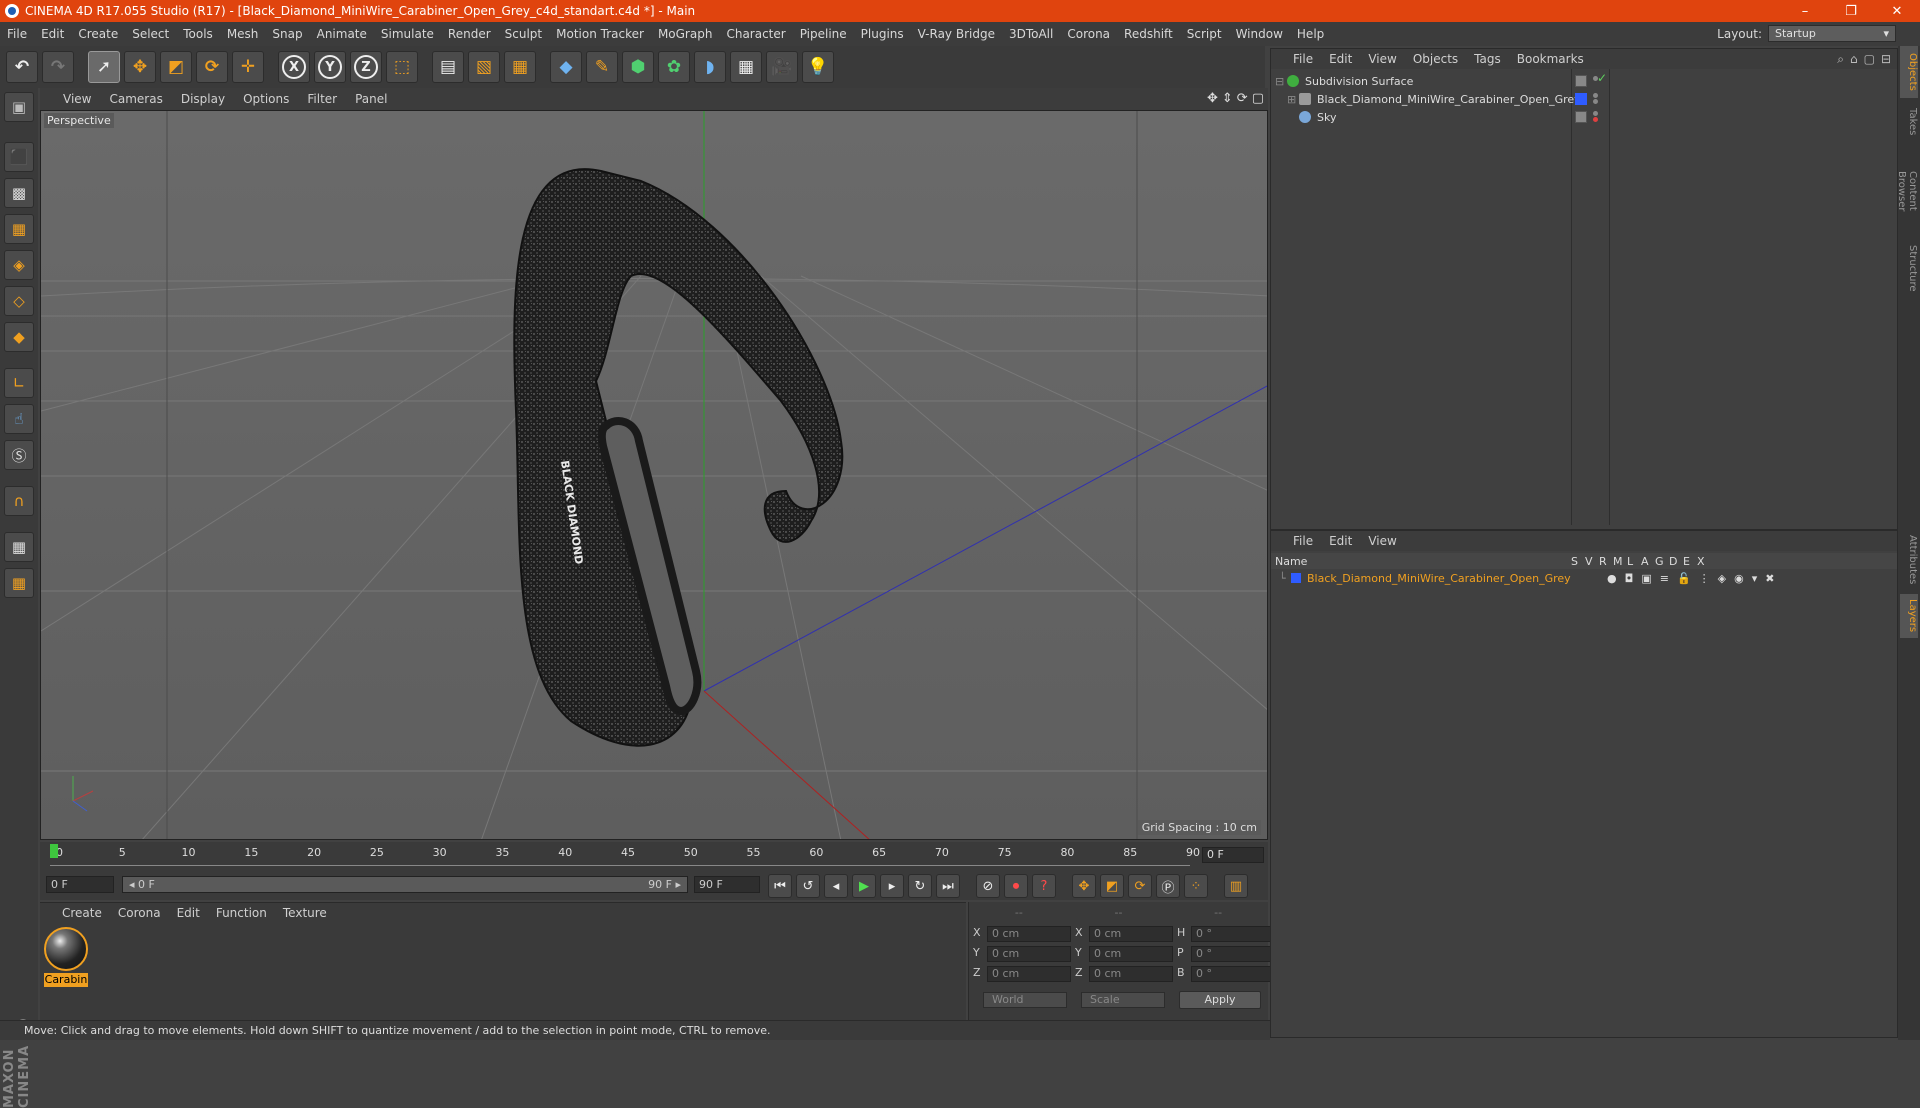 This screenshot has width=1920, height=1108. Describe the element at coordinates (523, 34) in the screenshot. I see `menu-sculpt: Sculpt` at that location.